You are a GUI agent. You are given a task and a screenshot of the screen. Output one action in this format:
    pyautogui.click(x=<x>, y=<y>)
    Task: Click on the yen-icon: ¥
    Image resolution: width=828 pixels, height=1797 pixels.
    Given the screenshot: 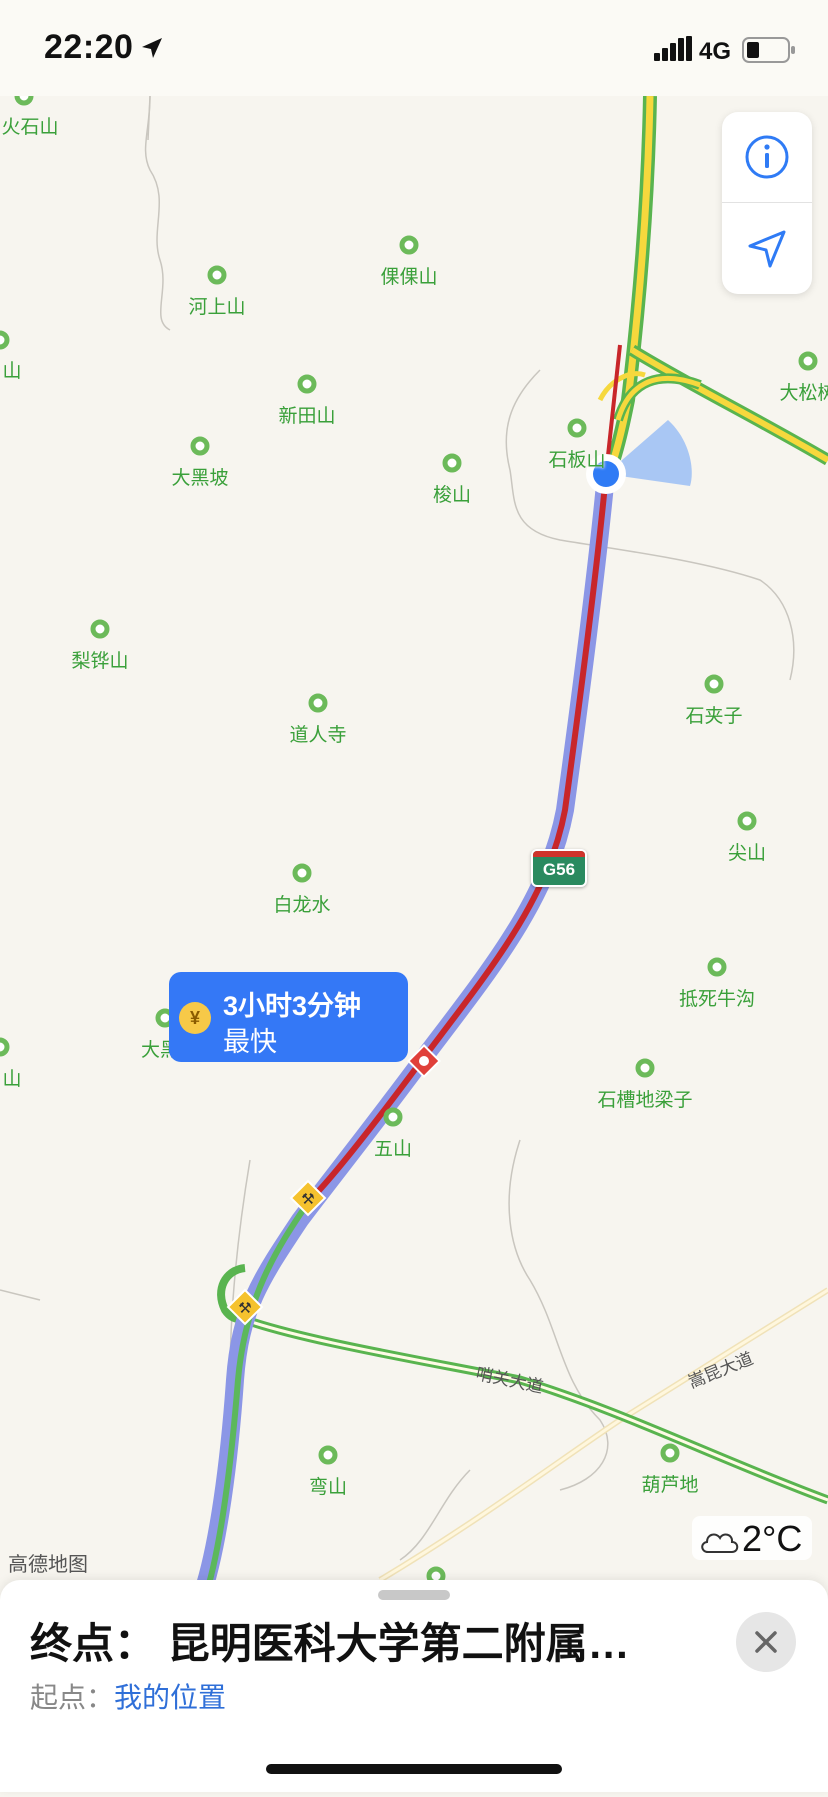 What is the action you would take?
    pyautogui.click(x=195, y=1018)
    